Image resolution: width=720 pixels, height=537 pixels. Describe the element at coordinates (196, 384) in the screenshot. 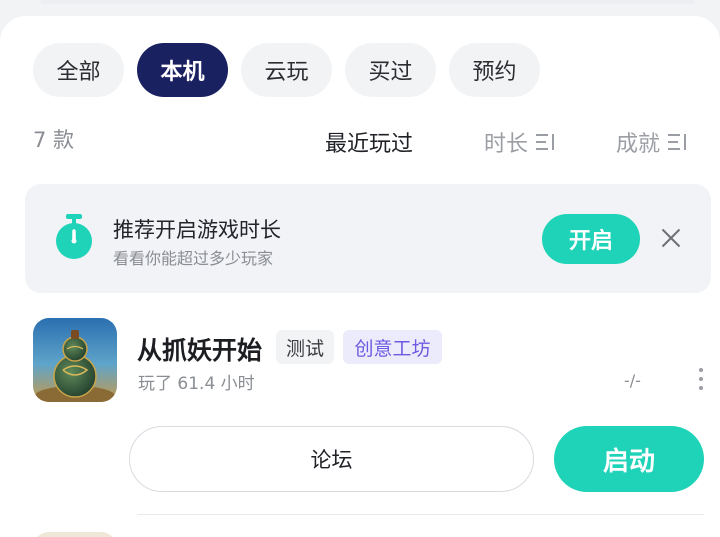

I see `play-time: 玩了 61.4 小时` at that location.